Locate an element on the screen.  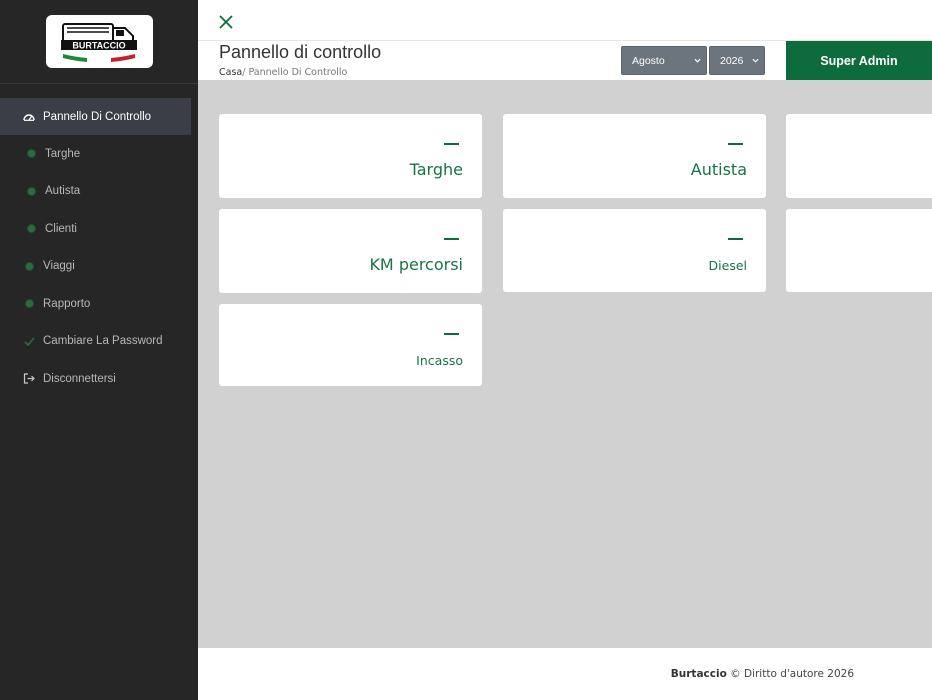
sidebar-item-rapporto: Rapporto is located at coordinates (99, 304).